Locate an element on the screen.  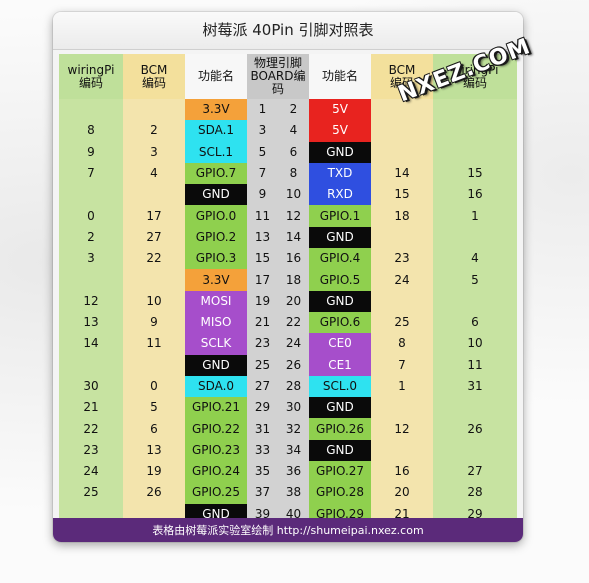
function-left-cell: 3.3V is located at coordinates (216, 110).